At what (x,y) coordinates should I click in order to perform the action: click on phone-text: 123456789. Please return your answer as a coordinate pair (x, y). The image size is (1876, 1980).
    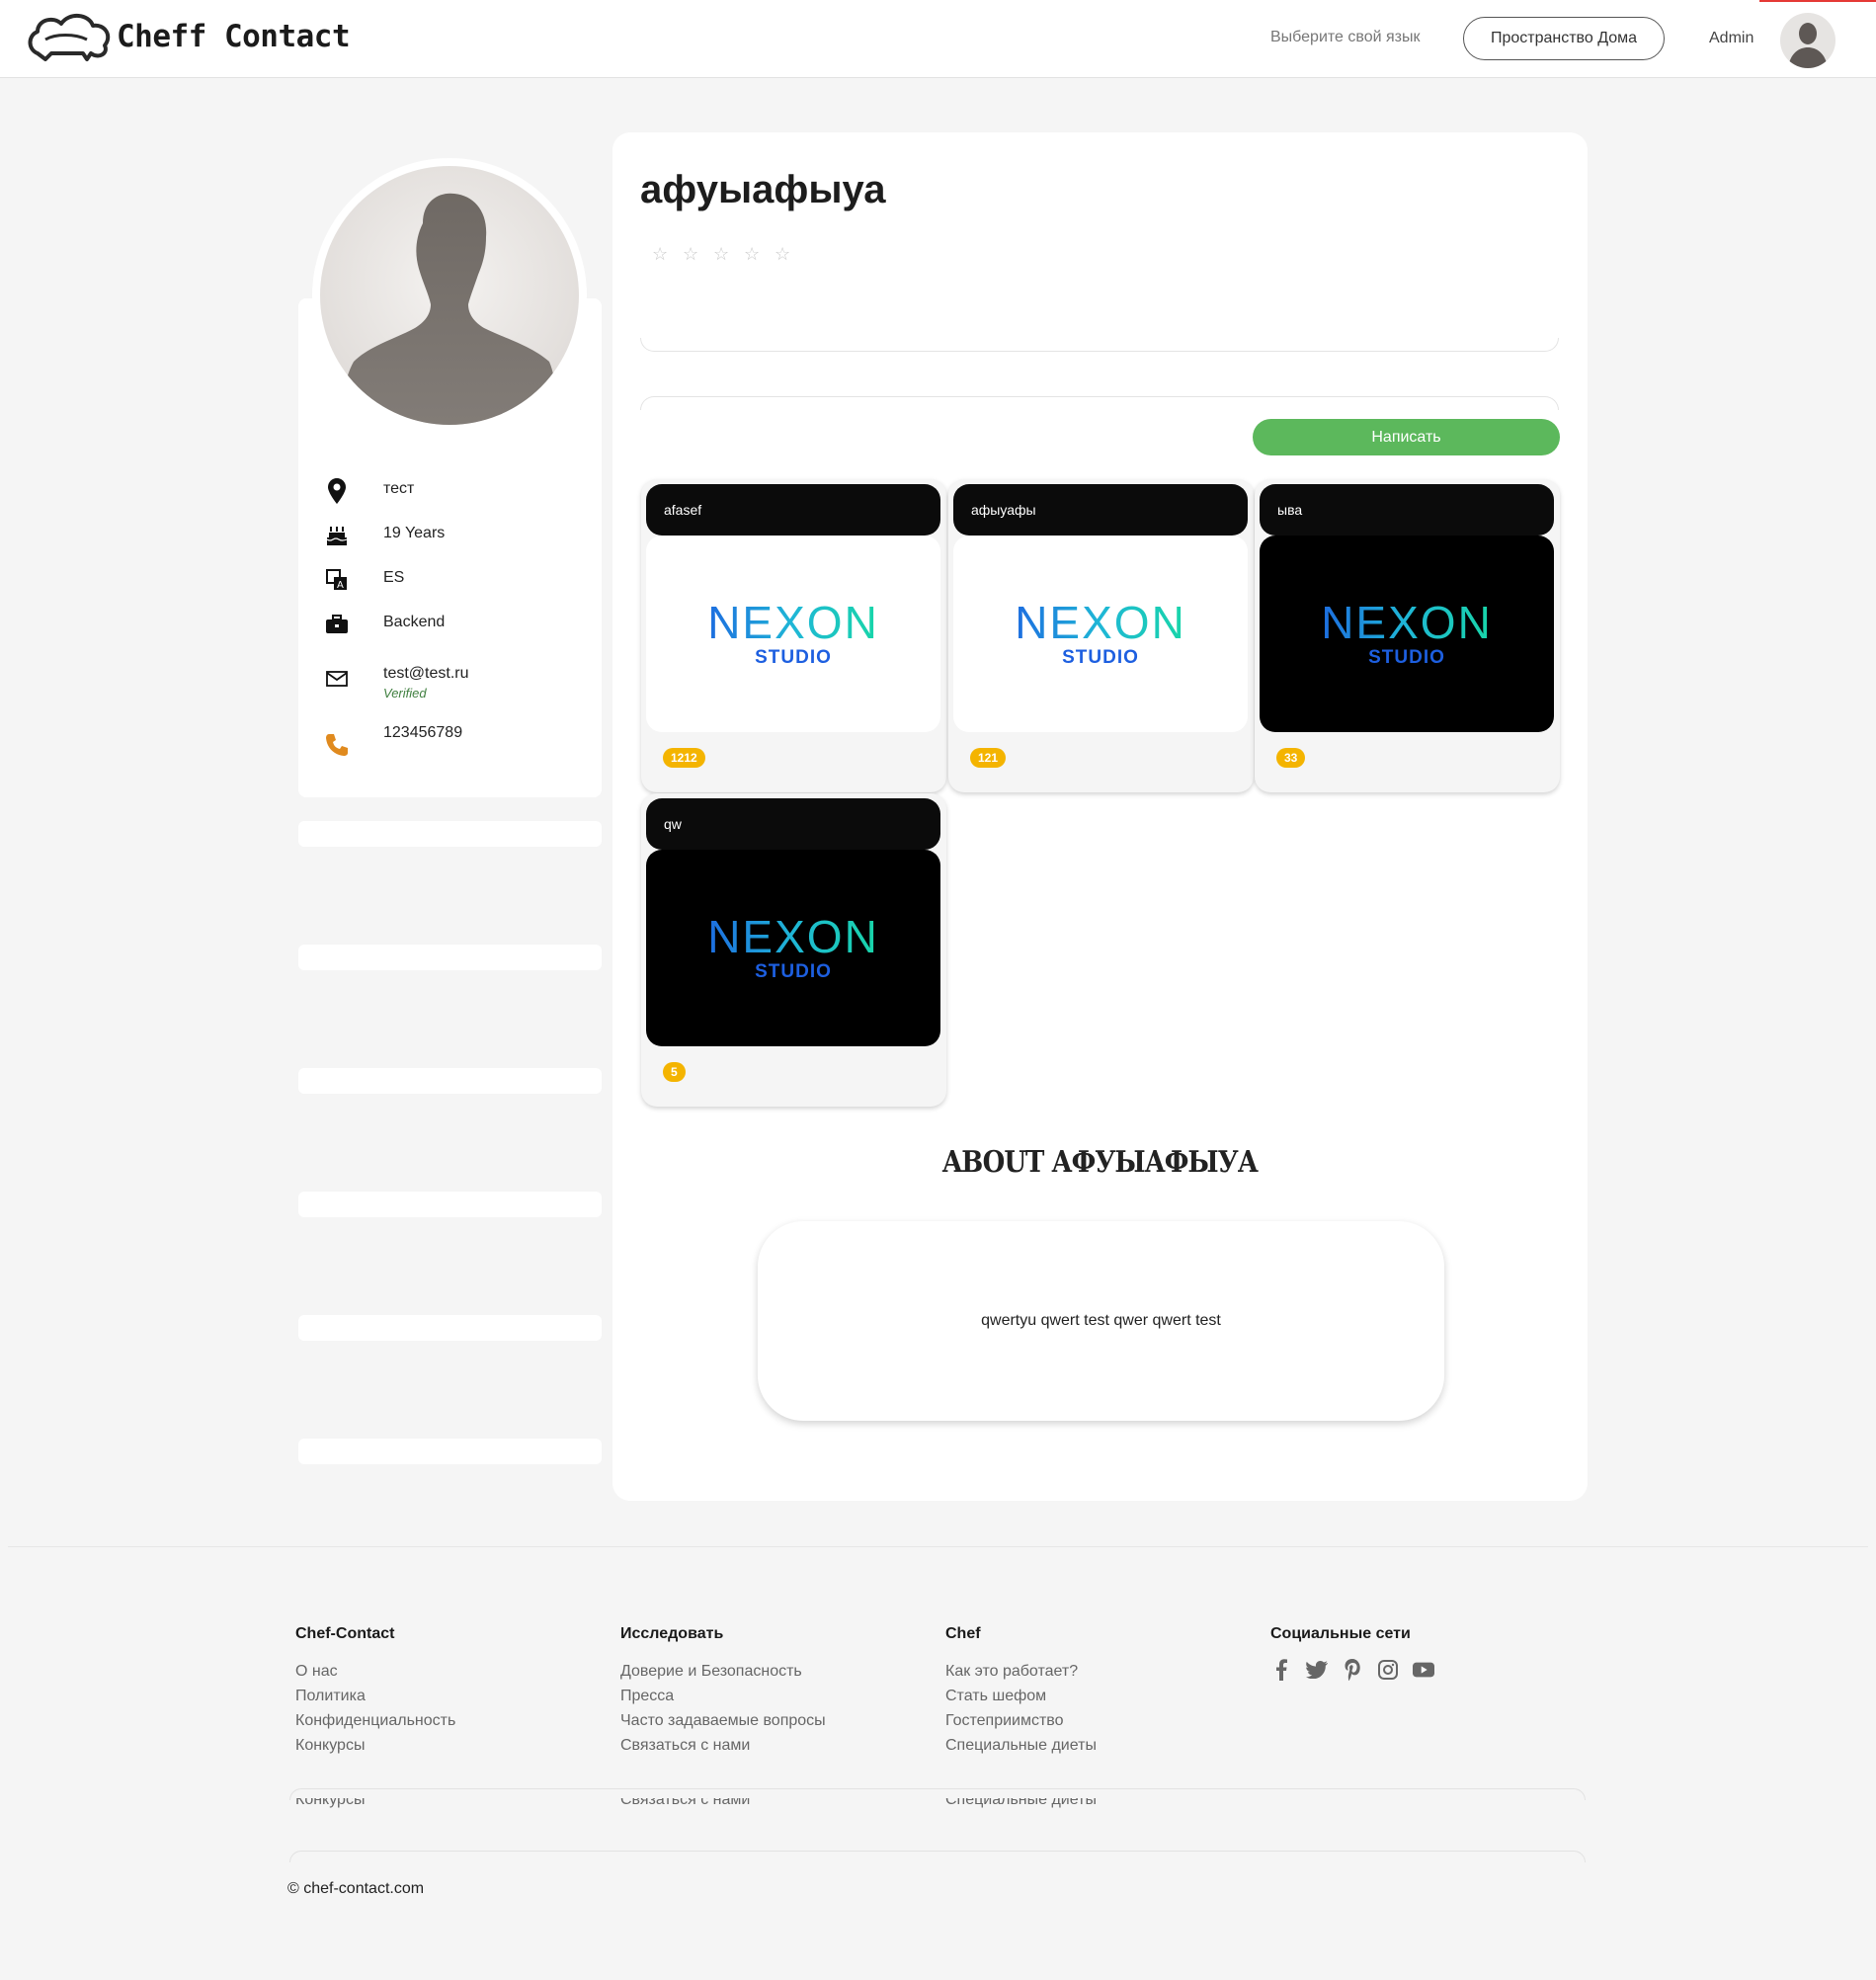
    Looking at the image, I should click on (423, 733).